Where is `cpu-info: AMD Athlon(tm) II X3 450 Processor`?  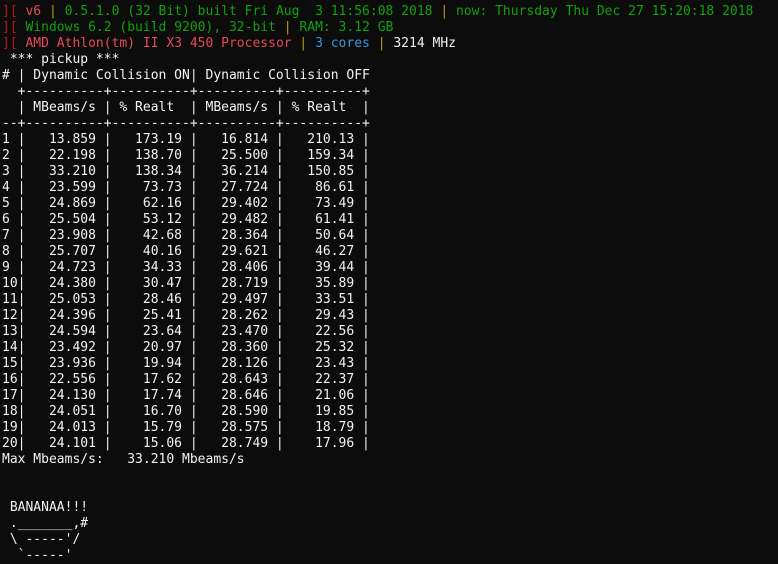 cpu-info: AMD Athlon(tm) II X3 450 Processor is located at coordinates (158, 43).